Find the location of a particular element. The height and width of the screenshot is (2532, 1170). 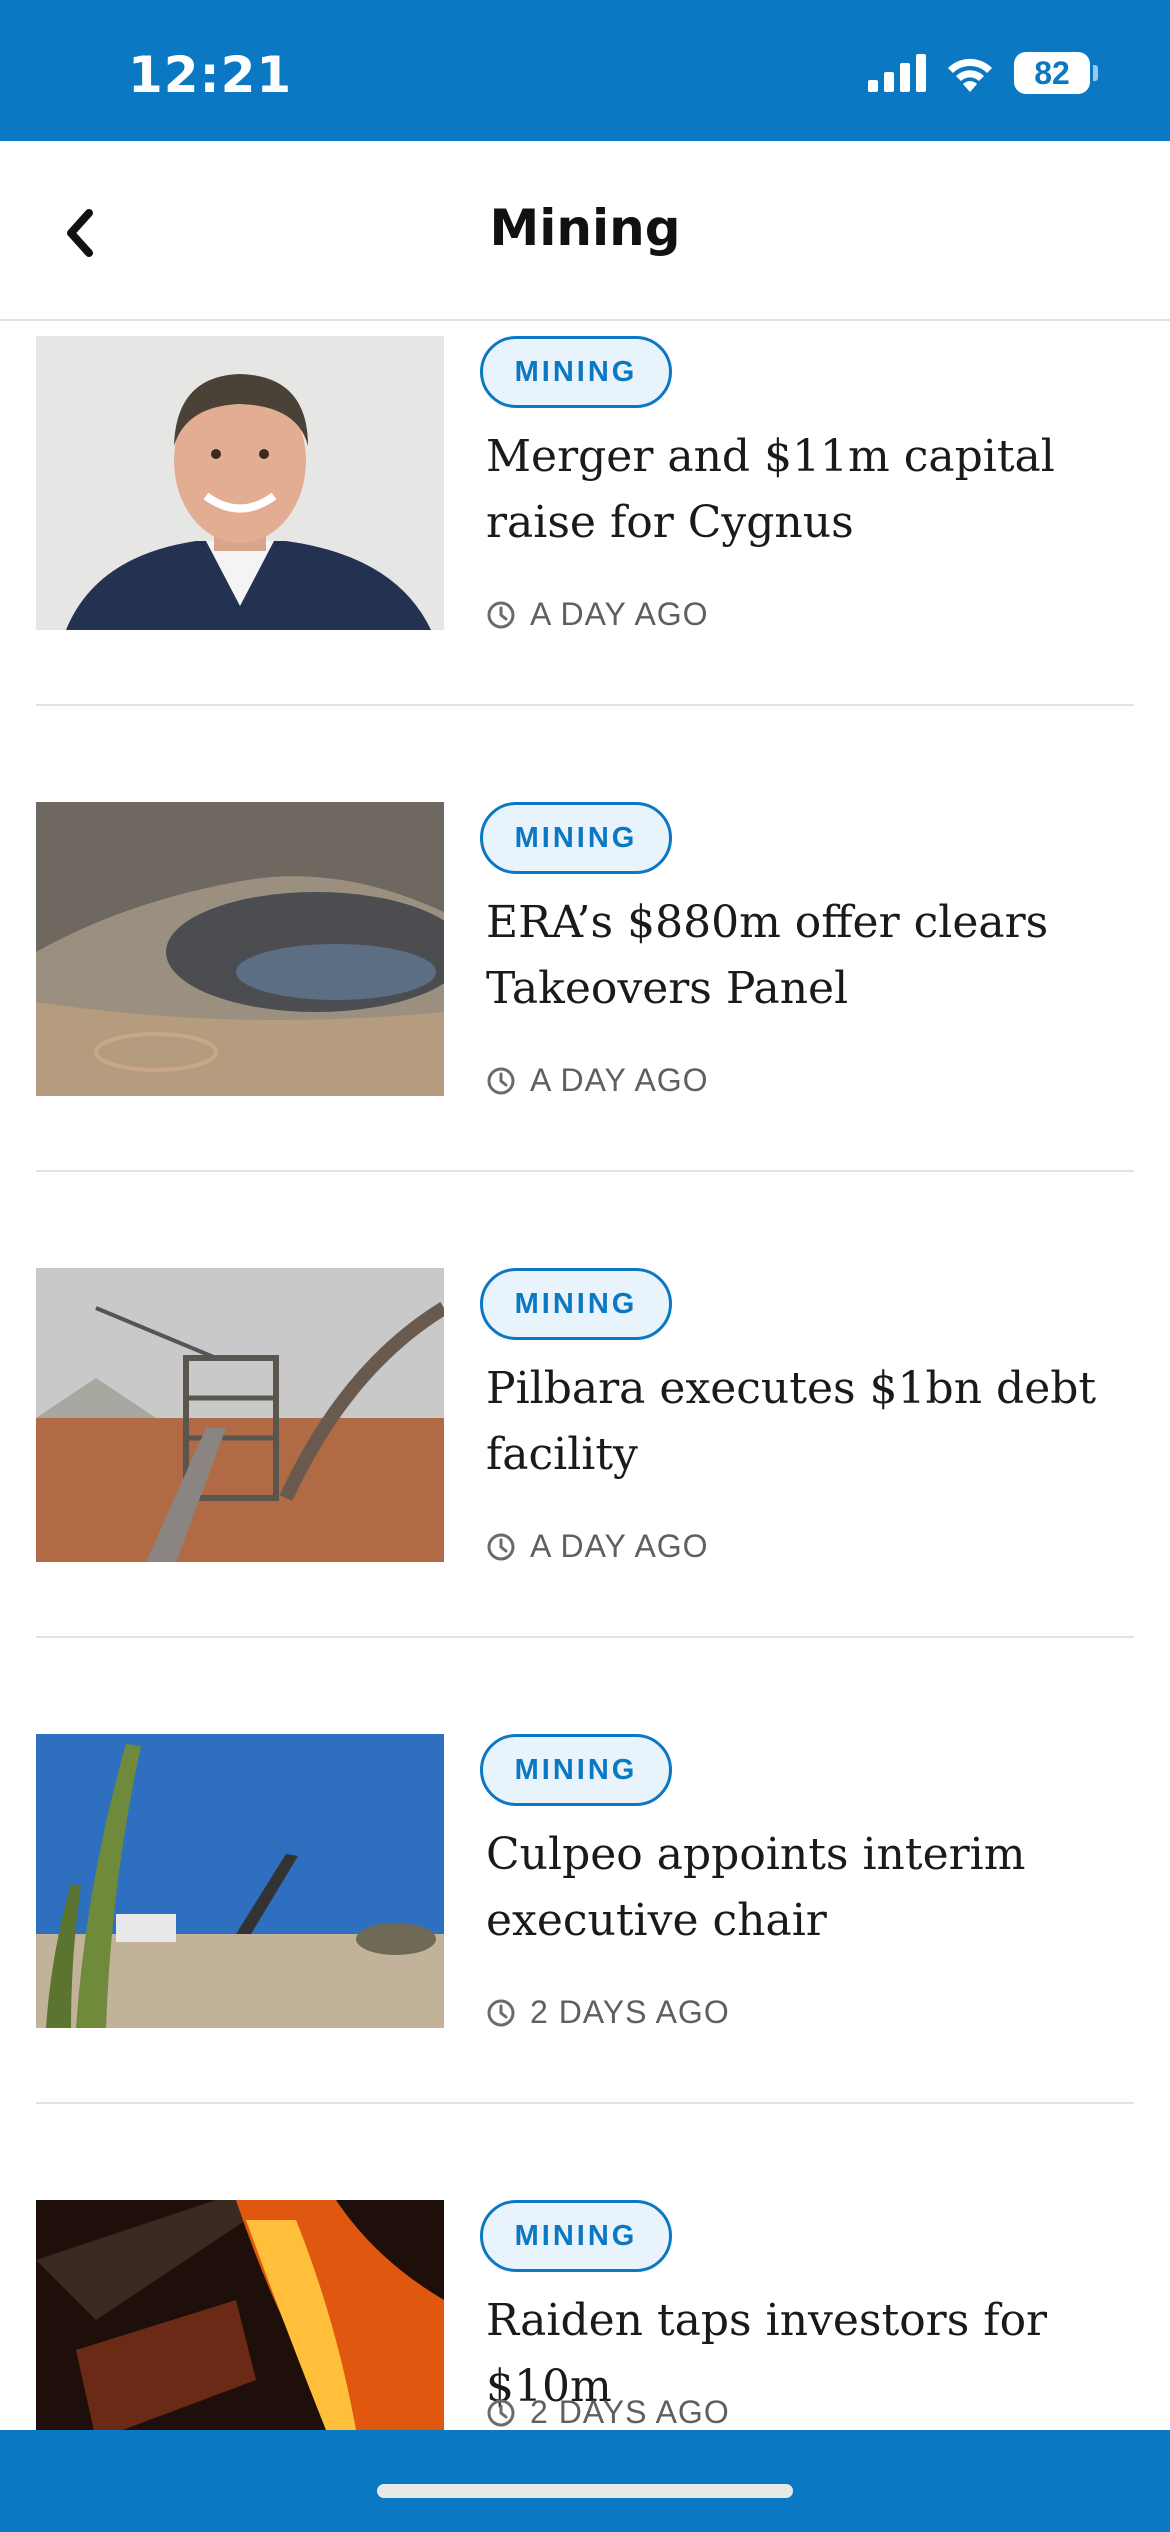

page-title: Mining is located at coordinates (585, 228).